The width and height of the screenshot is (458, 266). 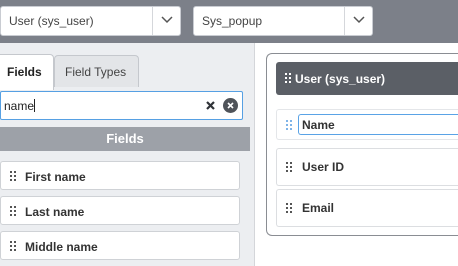 I want to click on field-list-item: First name, so click(x=120, y=175).